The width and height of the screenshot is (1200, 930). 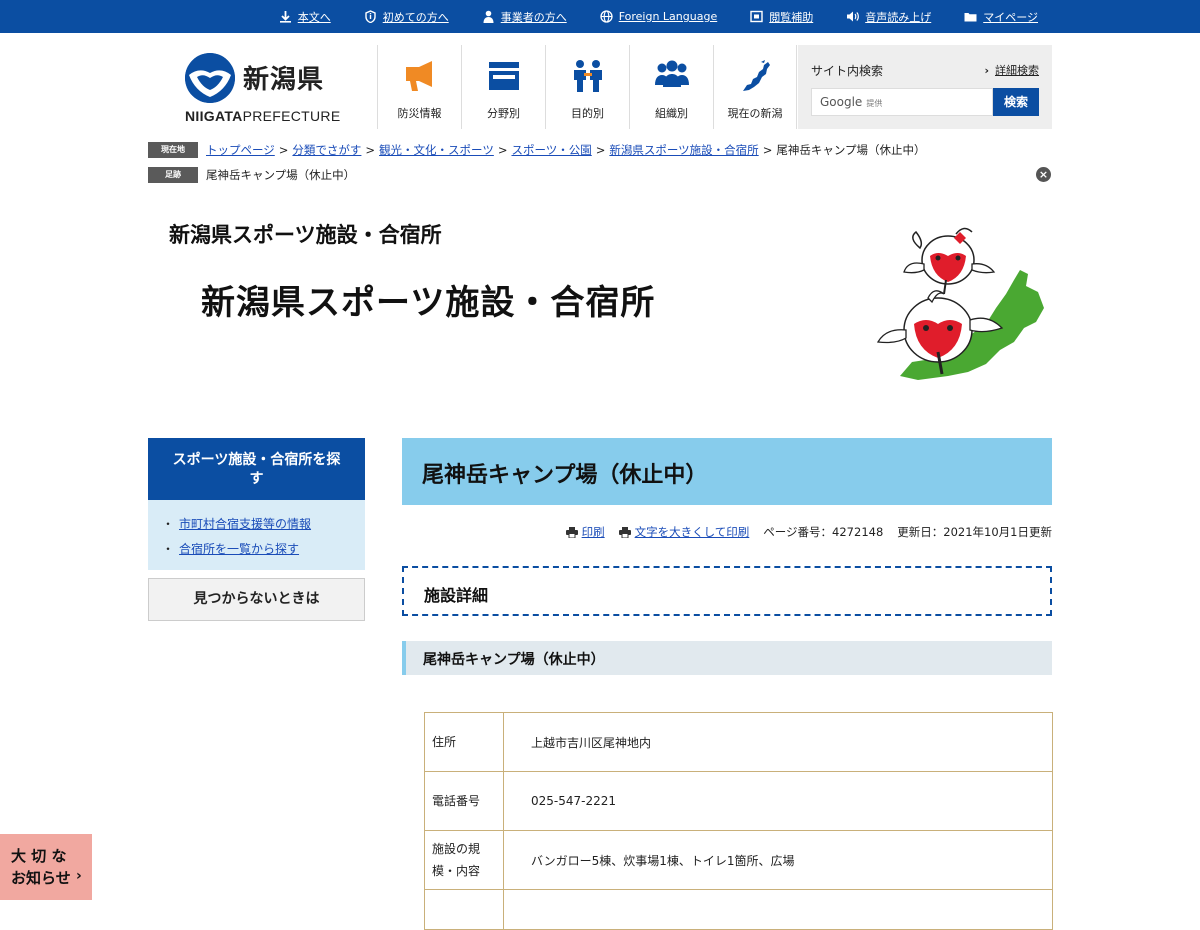 I want to click on sidebar-item-list: ・合宿所を一覧から探す, so click(x=263, y=549).